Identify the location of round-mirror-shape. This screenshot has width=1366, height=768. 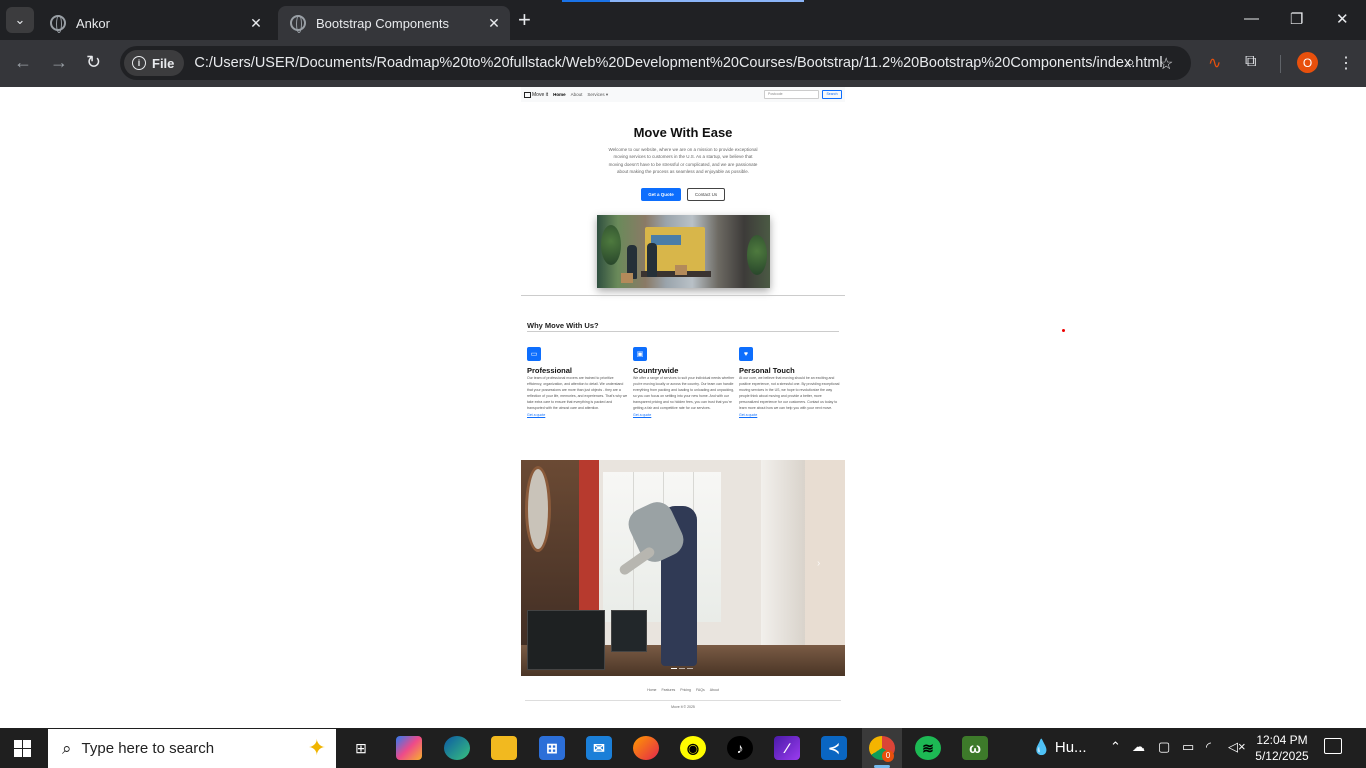
(538, 509).